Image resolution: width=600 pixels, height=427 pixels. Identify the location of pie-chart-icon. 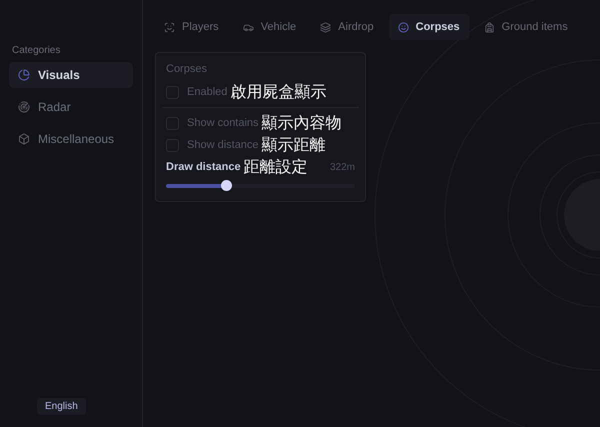
(24, 75).